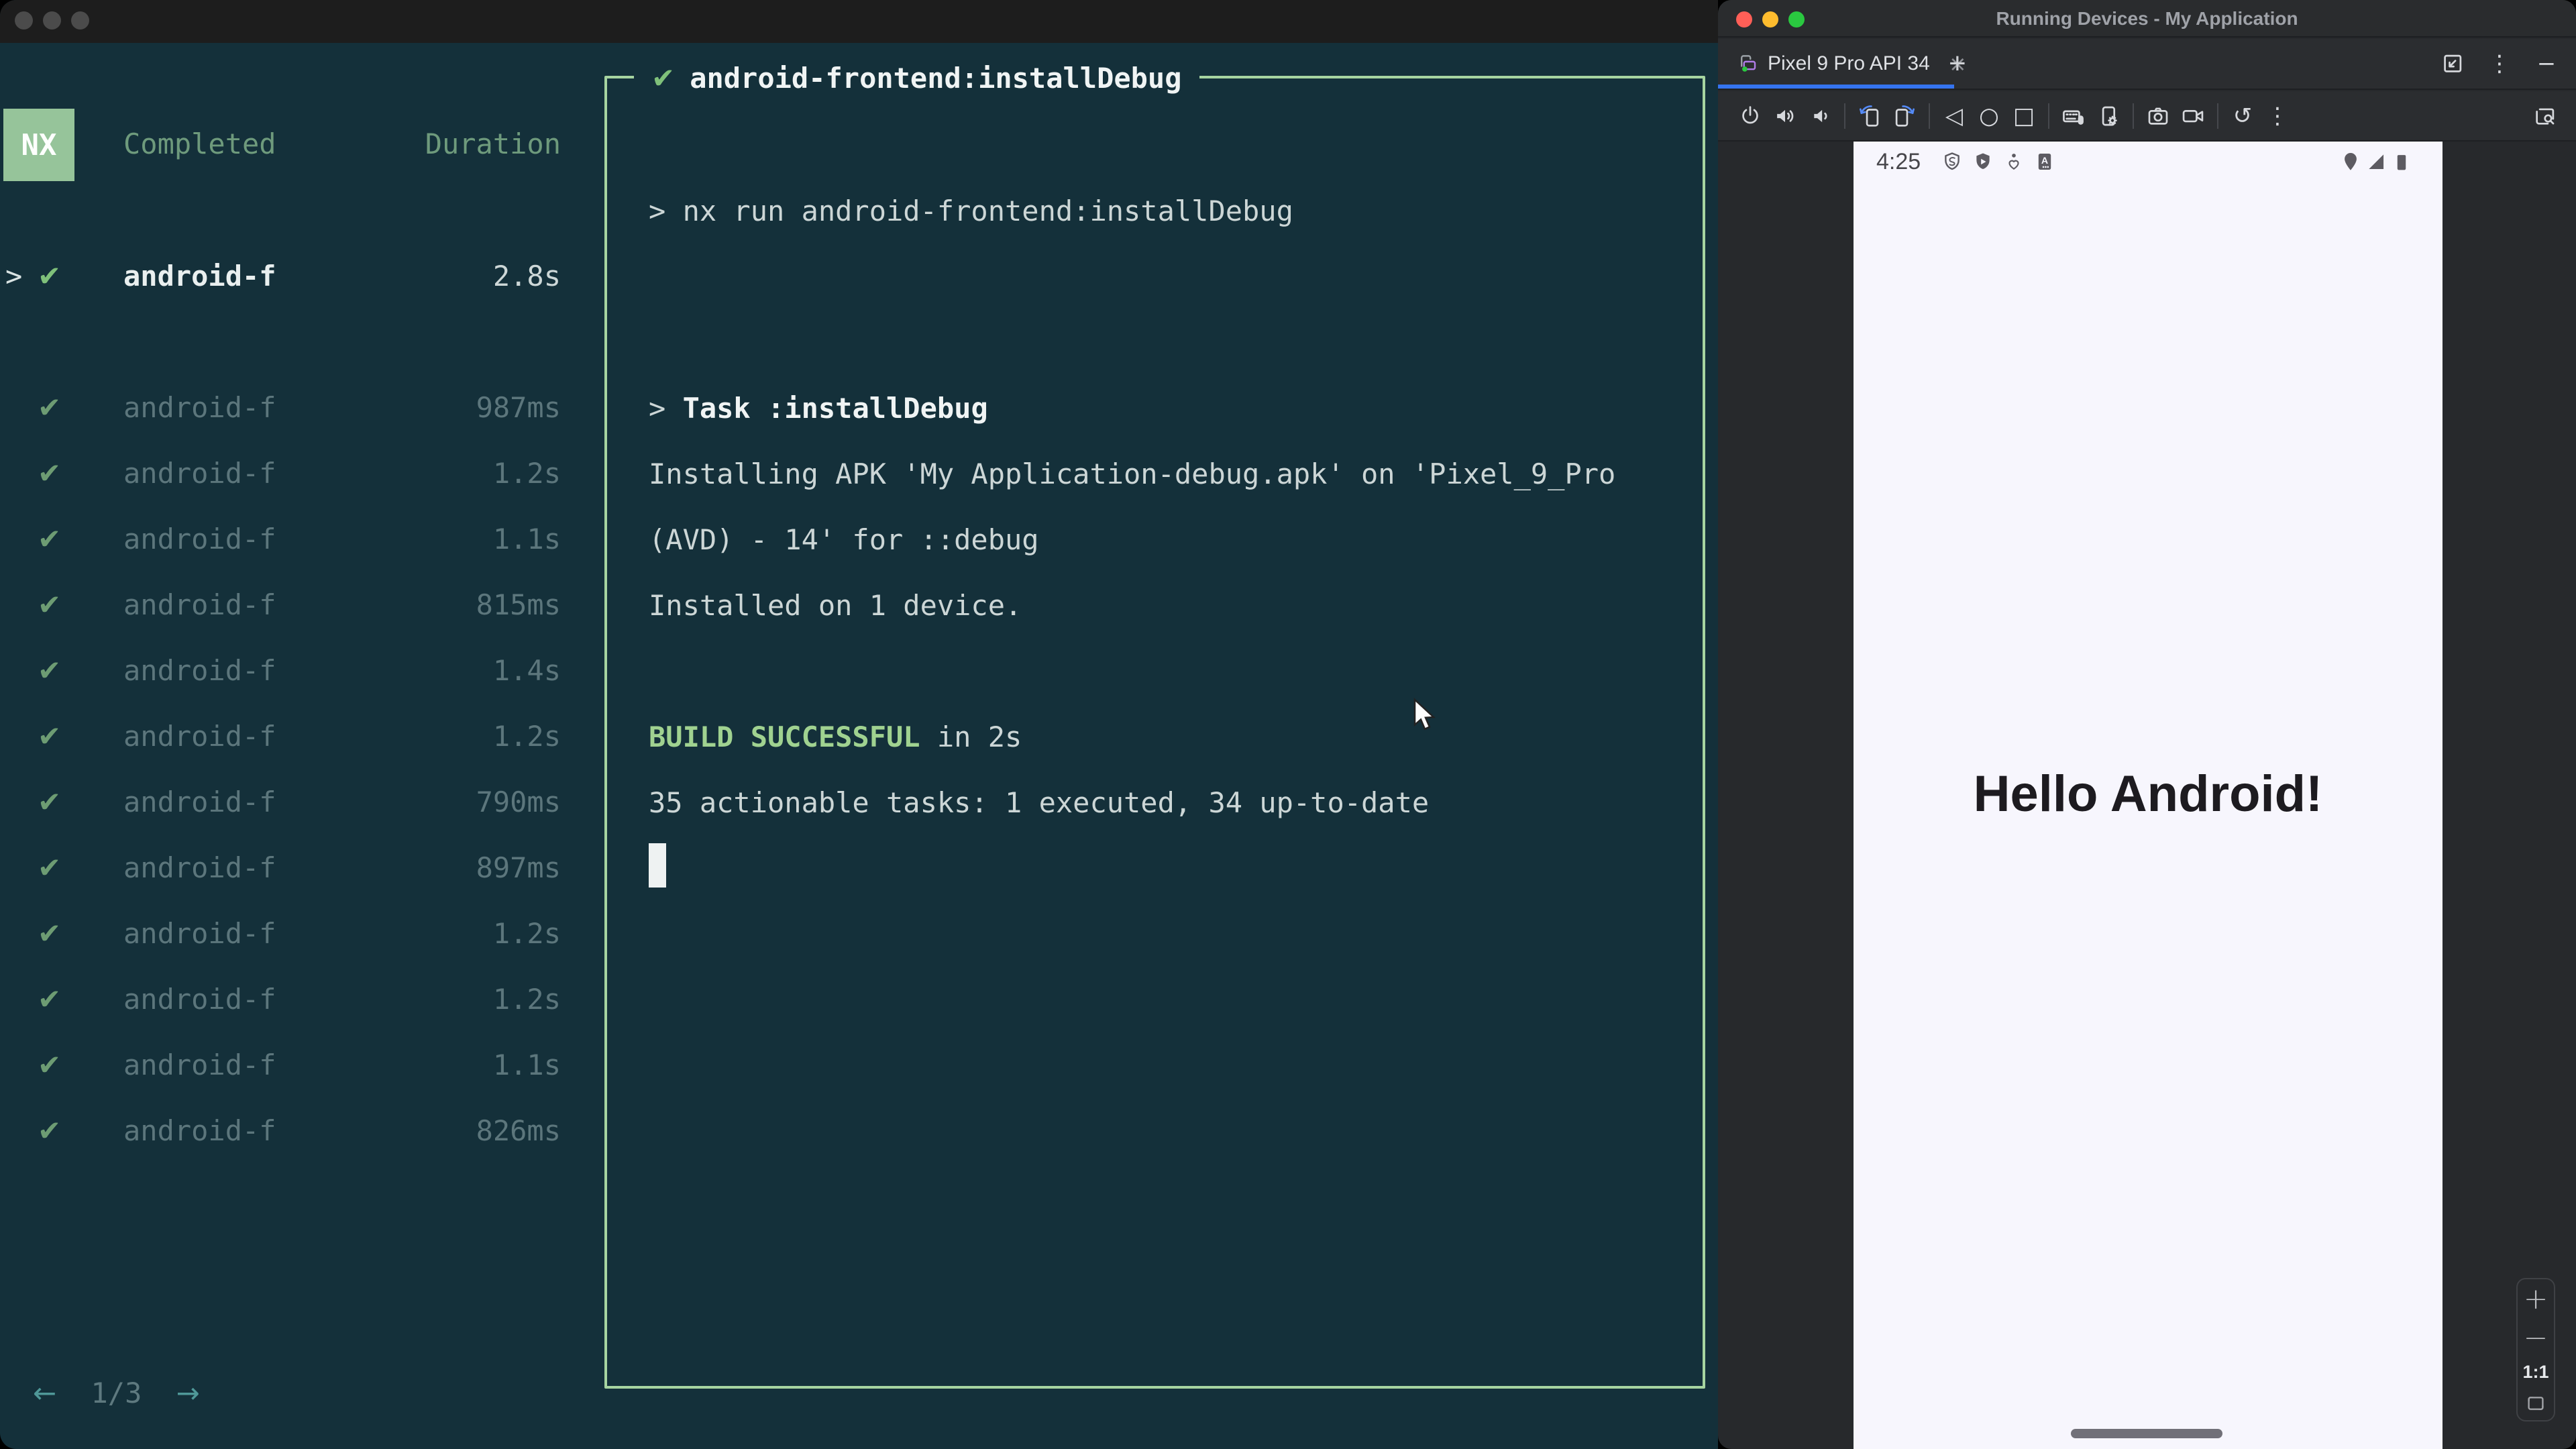 This screenshot has width=2576, height=1449. What do you see at coordinates (2073, 116) in the screenshot?
I see `virtual-input-icon` at bounding box center [2073, 116].